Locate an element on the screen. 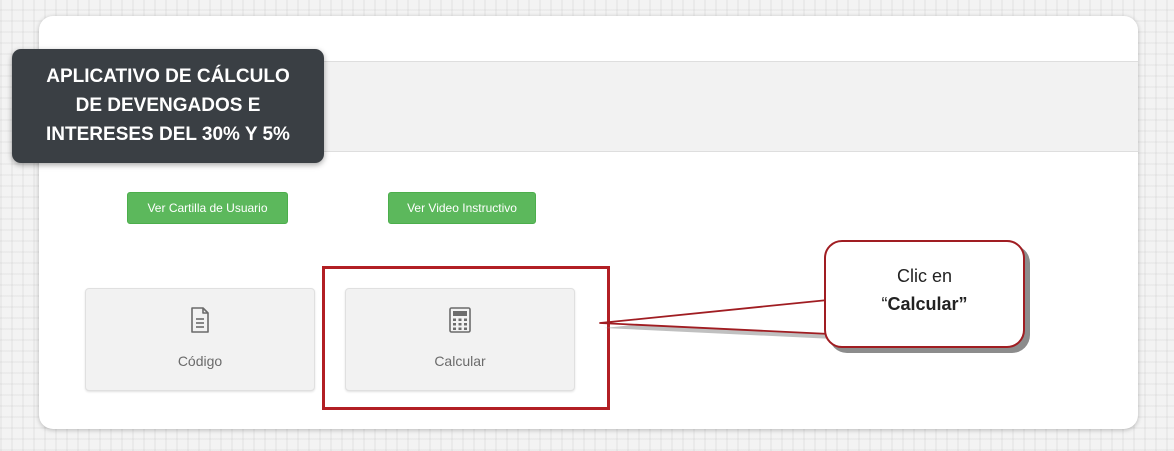  callout-line-1: Clic en is located at coordinates (924, 276).